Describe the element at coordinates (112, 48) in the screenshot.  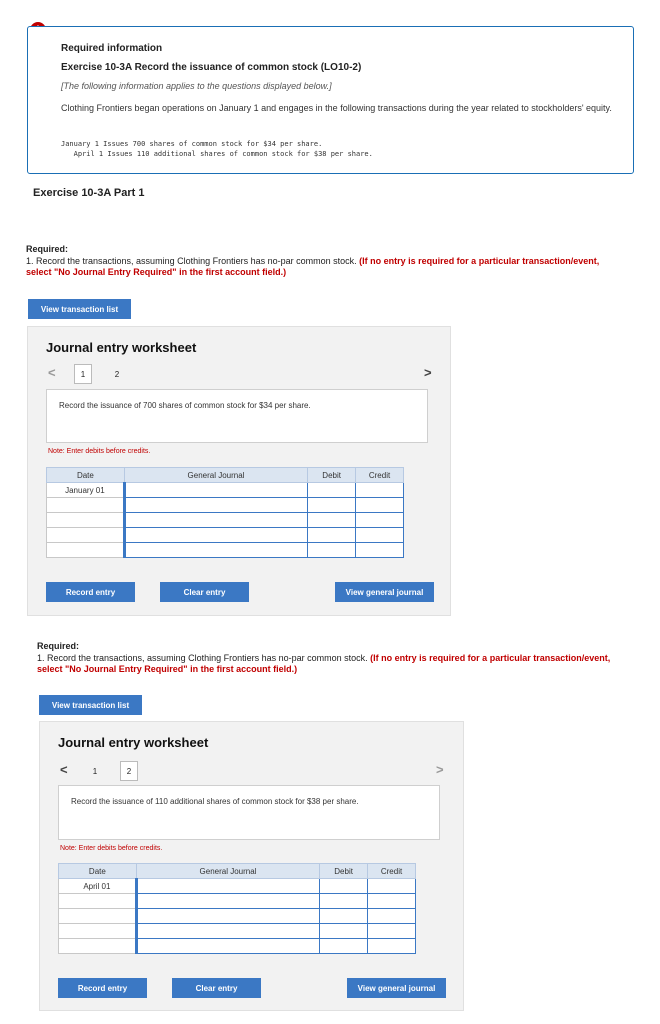
I see `info-title: Required information` at that location.